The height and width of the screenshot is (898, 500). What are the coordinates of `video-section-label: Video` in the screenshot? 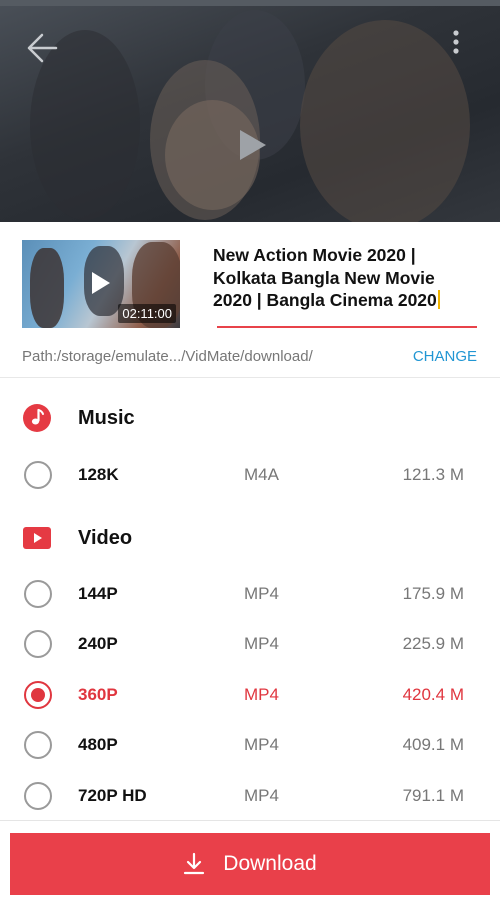 It's located at (105, 537).